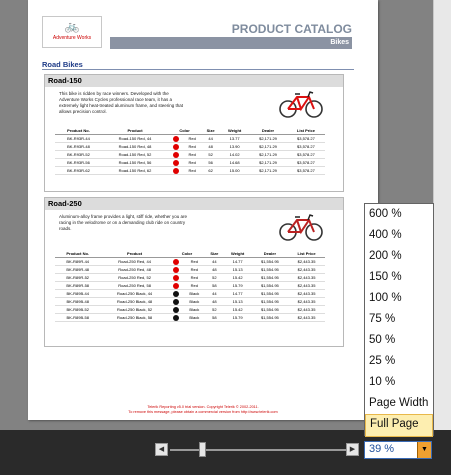 Image resolution: width=451 pixels, height=475 pixels. I want to click on product-name-cell: Road-250 Red, 48, so click(134, 269).